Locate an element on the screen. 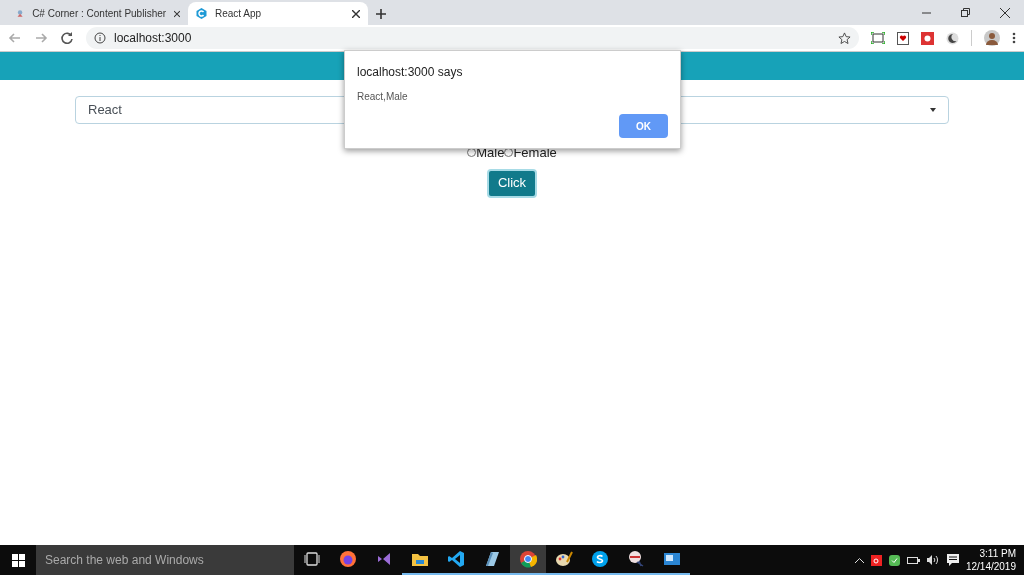 The image size is (1024, 575). address-bar: localhost:3000 is located at coordinates (472, 38).